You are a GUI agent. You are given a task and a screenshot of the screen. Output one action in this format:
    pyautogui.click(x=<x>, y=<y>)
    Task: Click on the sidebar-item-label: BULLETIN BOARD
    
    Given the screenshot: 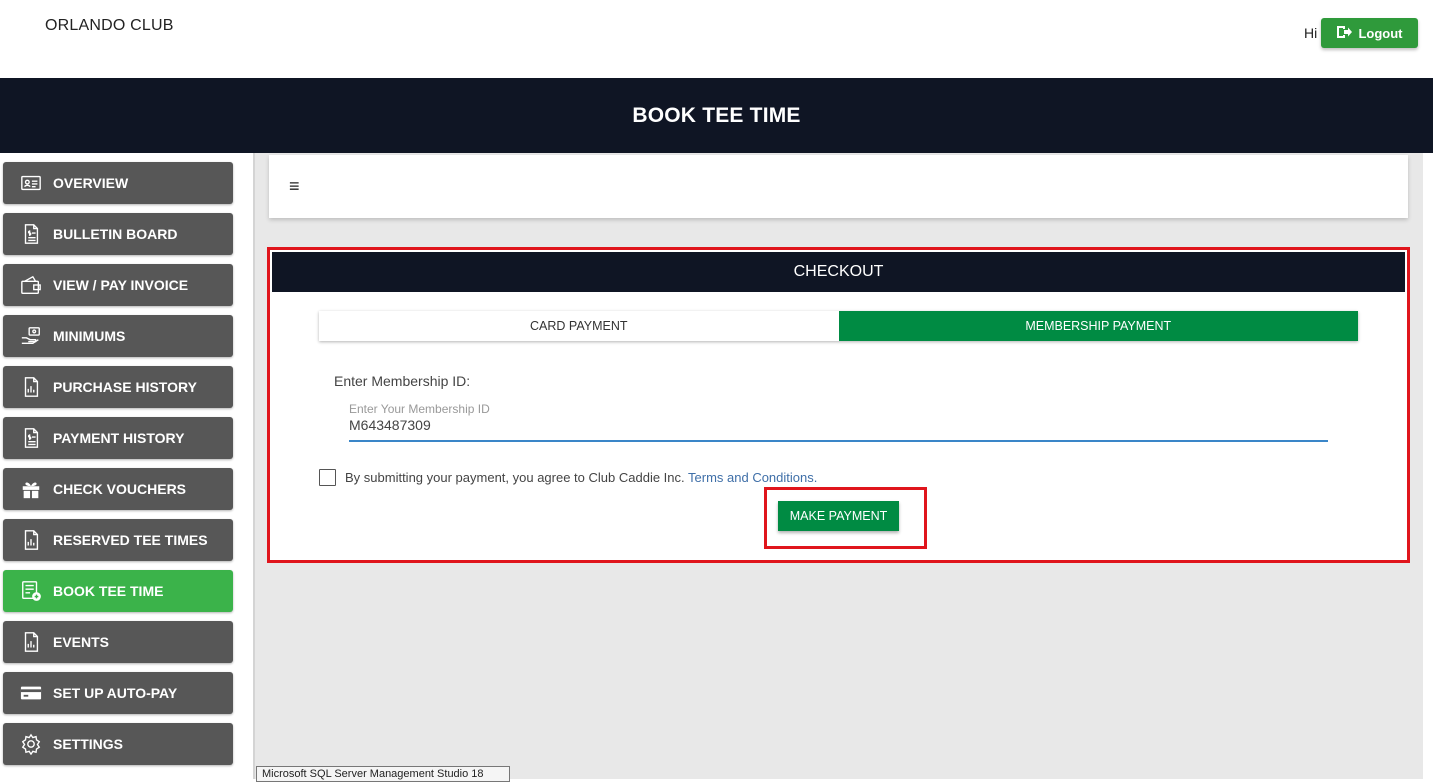 What is the action you would take?
    pyautogui.click(x=115, y=234)
    